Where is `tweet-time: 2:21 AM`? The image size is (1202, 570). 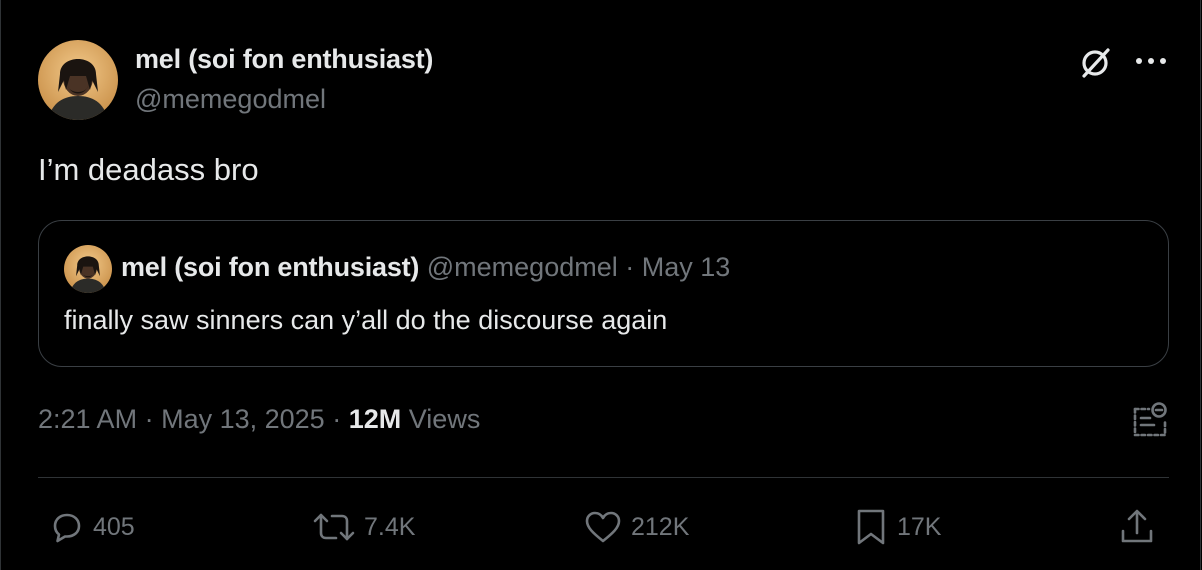
tweet-time: 2:21 AM is located at coordinates (87, 419).